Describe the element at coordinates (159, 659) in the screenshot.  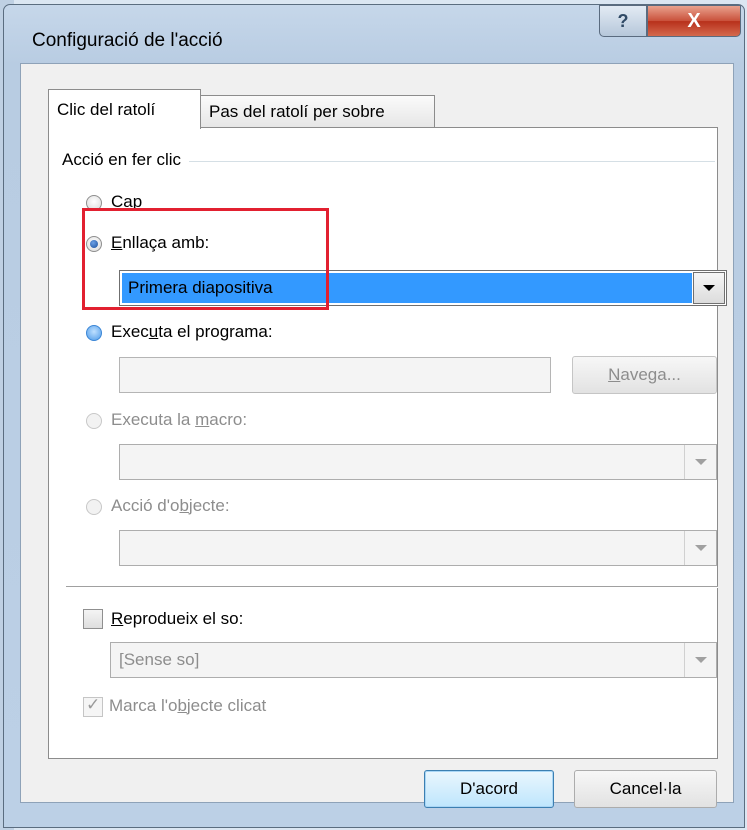
I see `sound-value: [Sense so]` at that location.